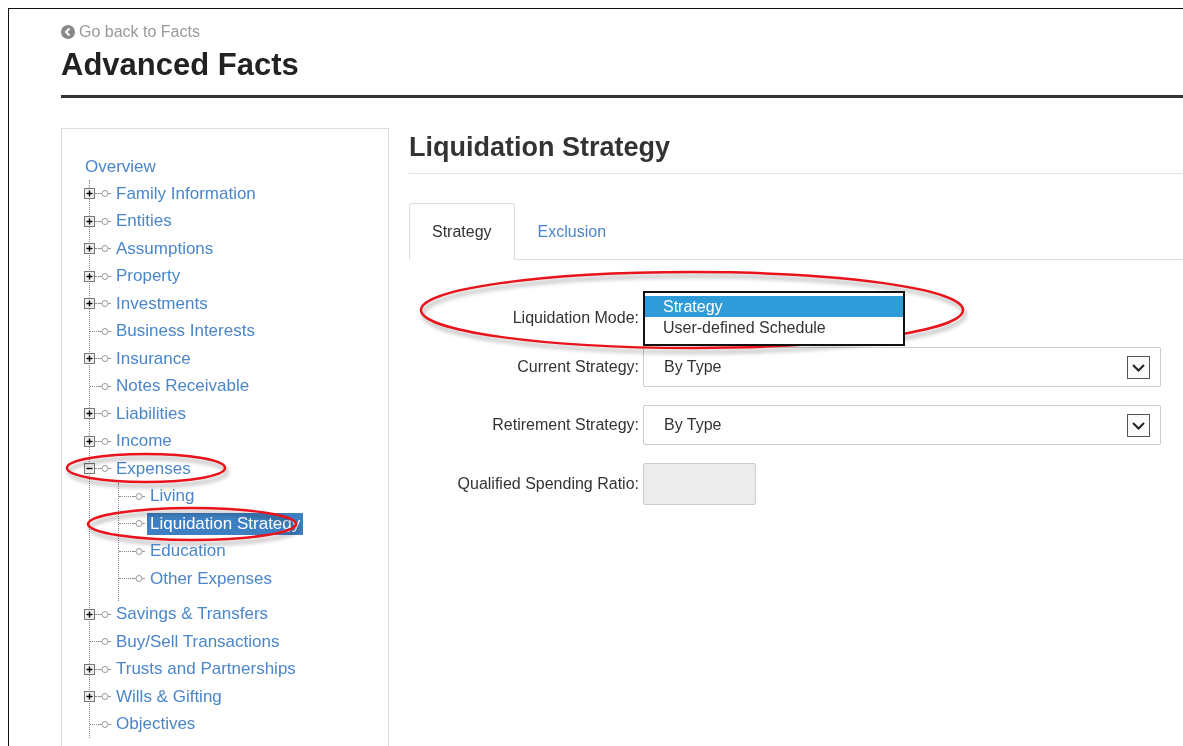 The height and width of the screenshot is (746, 1183). Describe the element at coordinates (153, 358) in the screenshot. I see `tree-item: Insurance` at that location.